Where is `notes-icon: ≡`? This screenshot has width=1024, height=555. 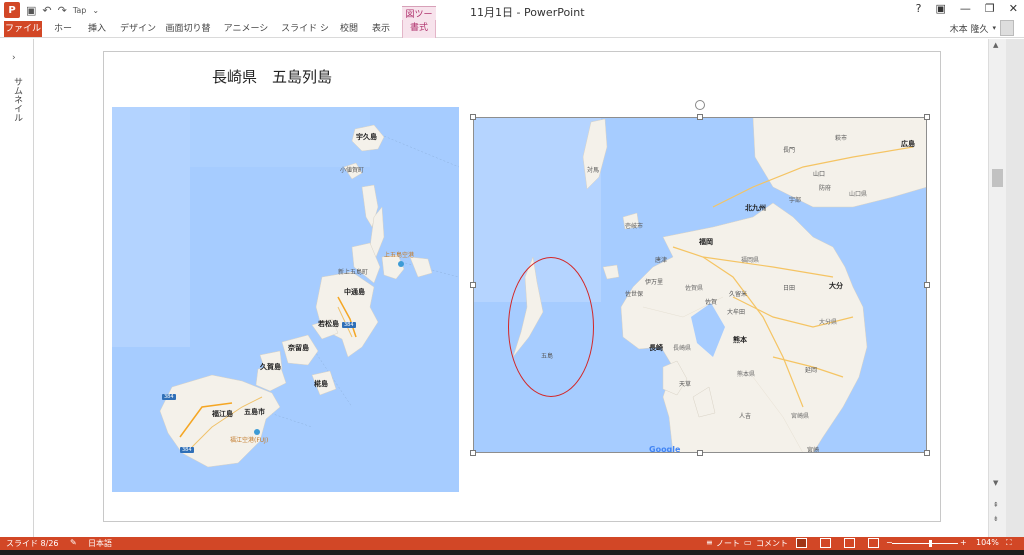 notes-icon: ≡ is located at coordinates (709, 542).